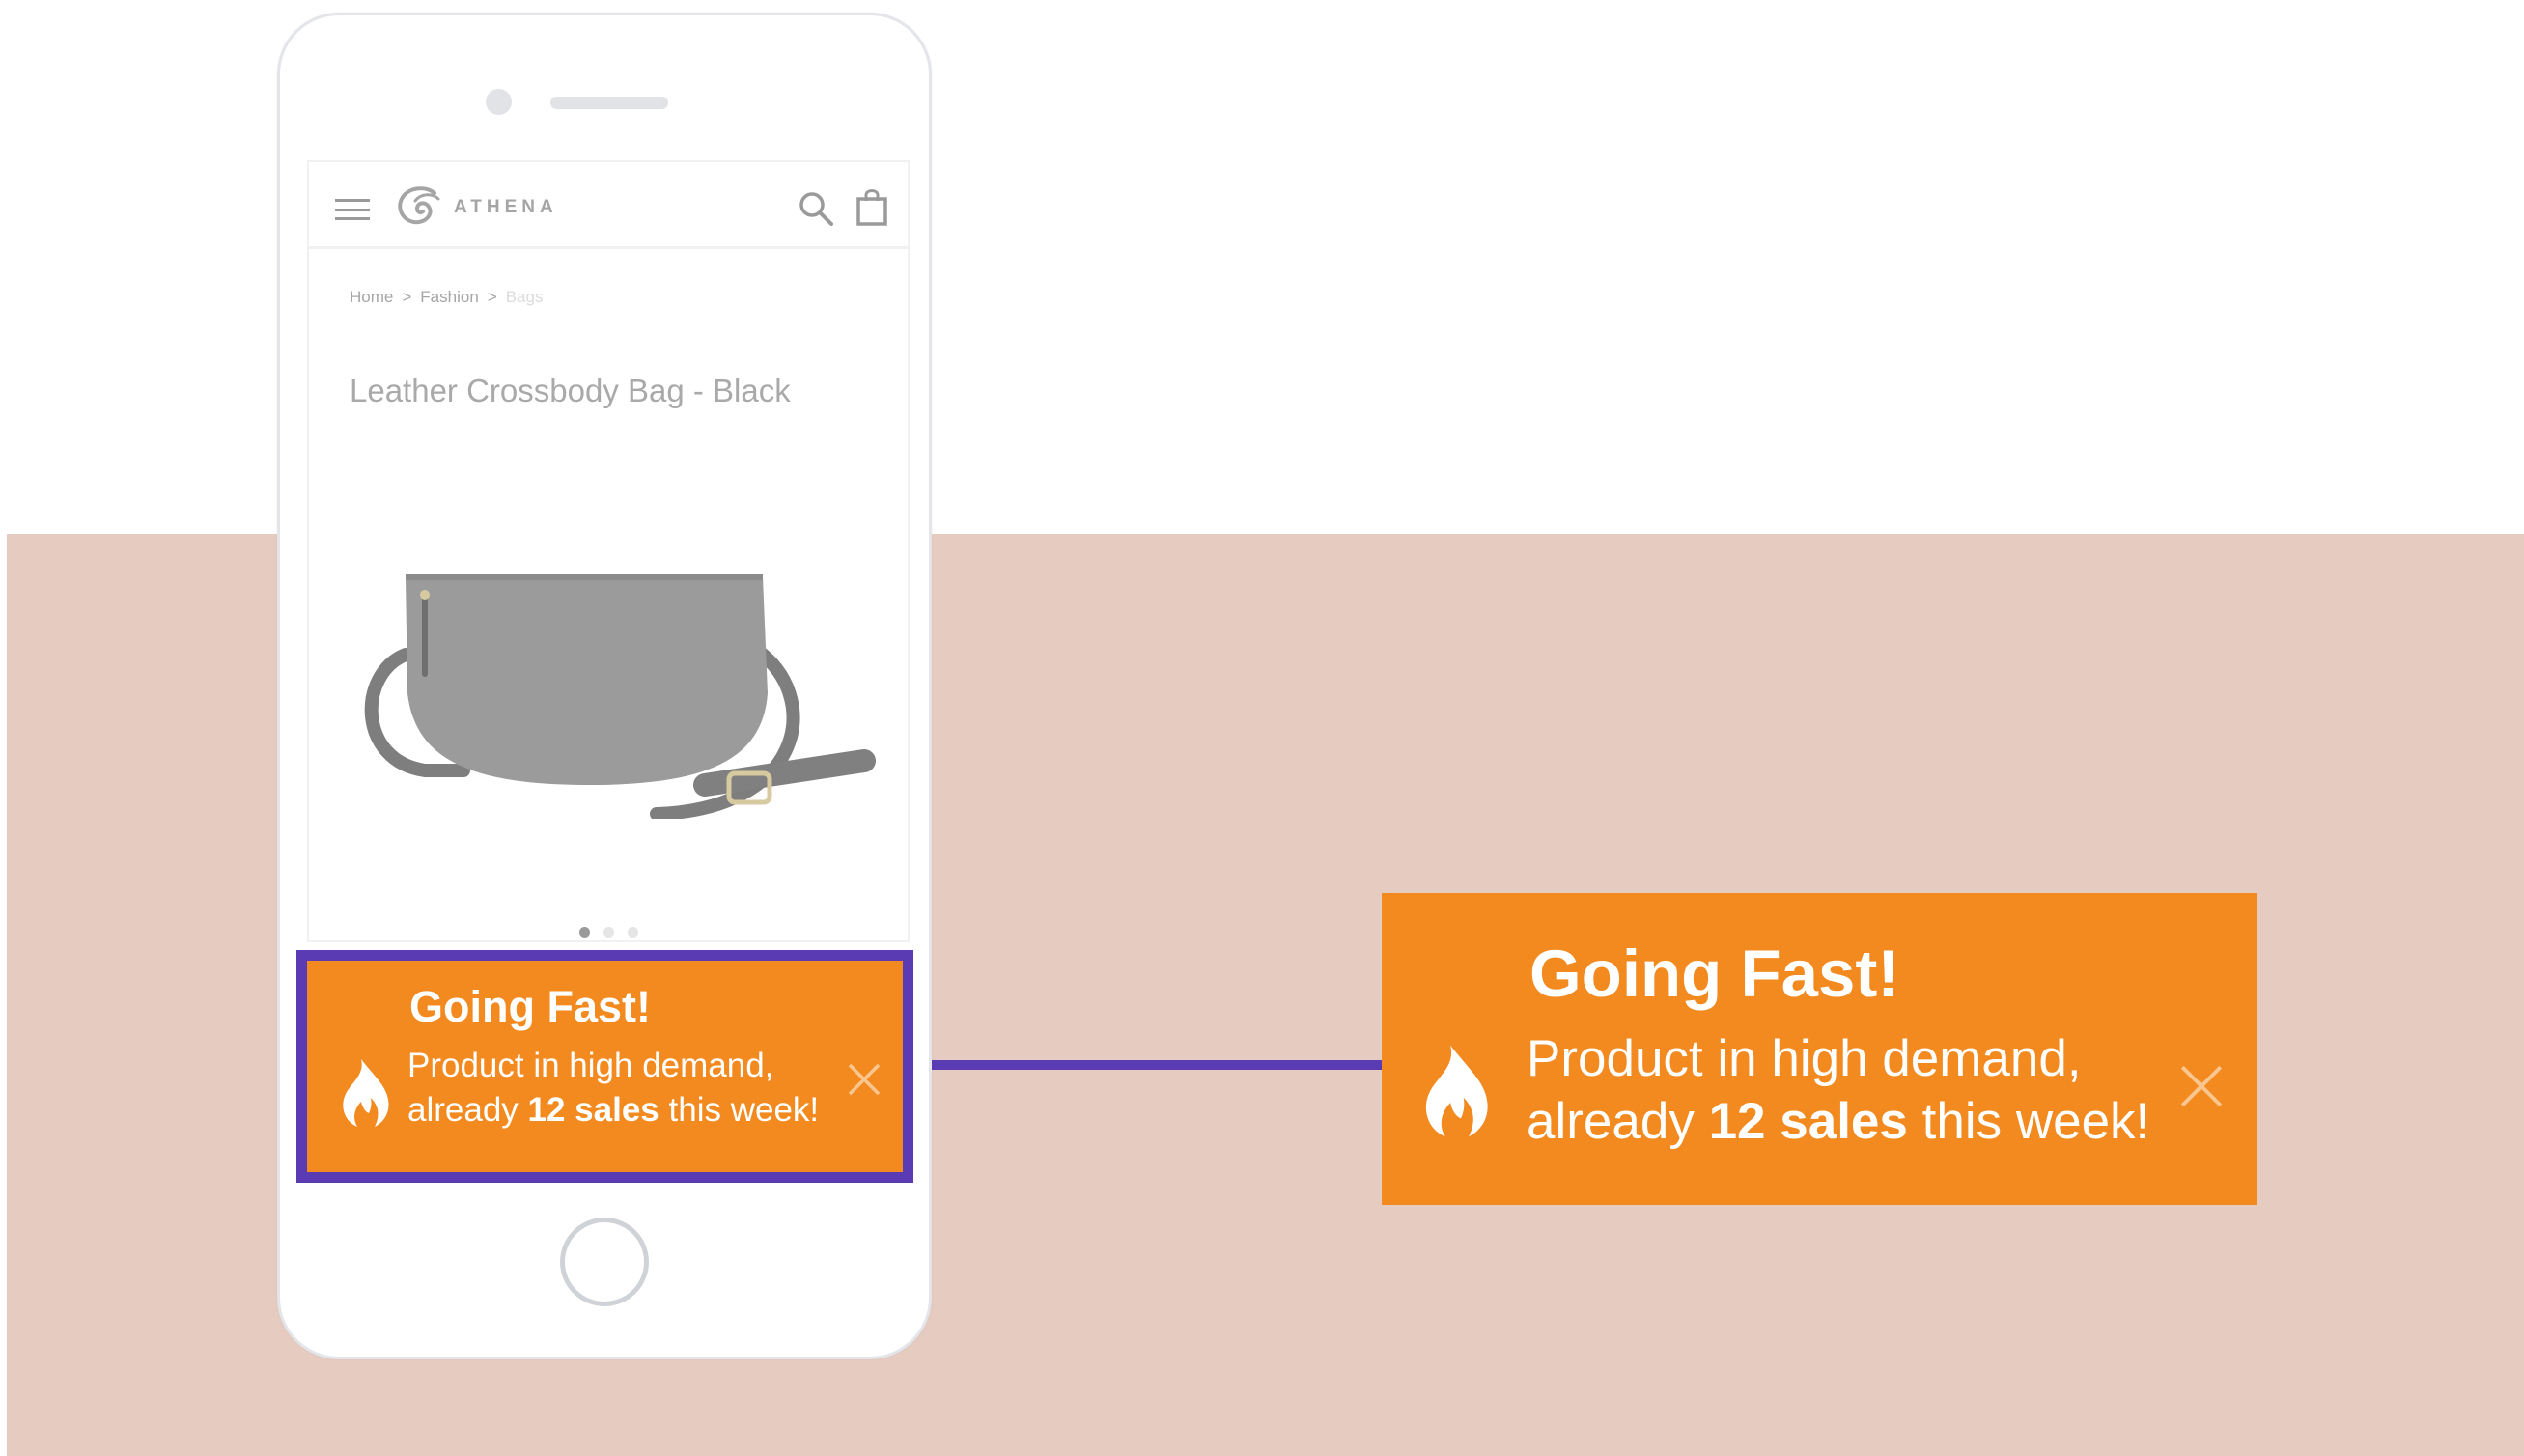  I want to click on breadcrumb-fashion: Fashion, so click(449, 297).